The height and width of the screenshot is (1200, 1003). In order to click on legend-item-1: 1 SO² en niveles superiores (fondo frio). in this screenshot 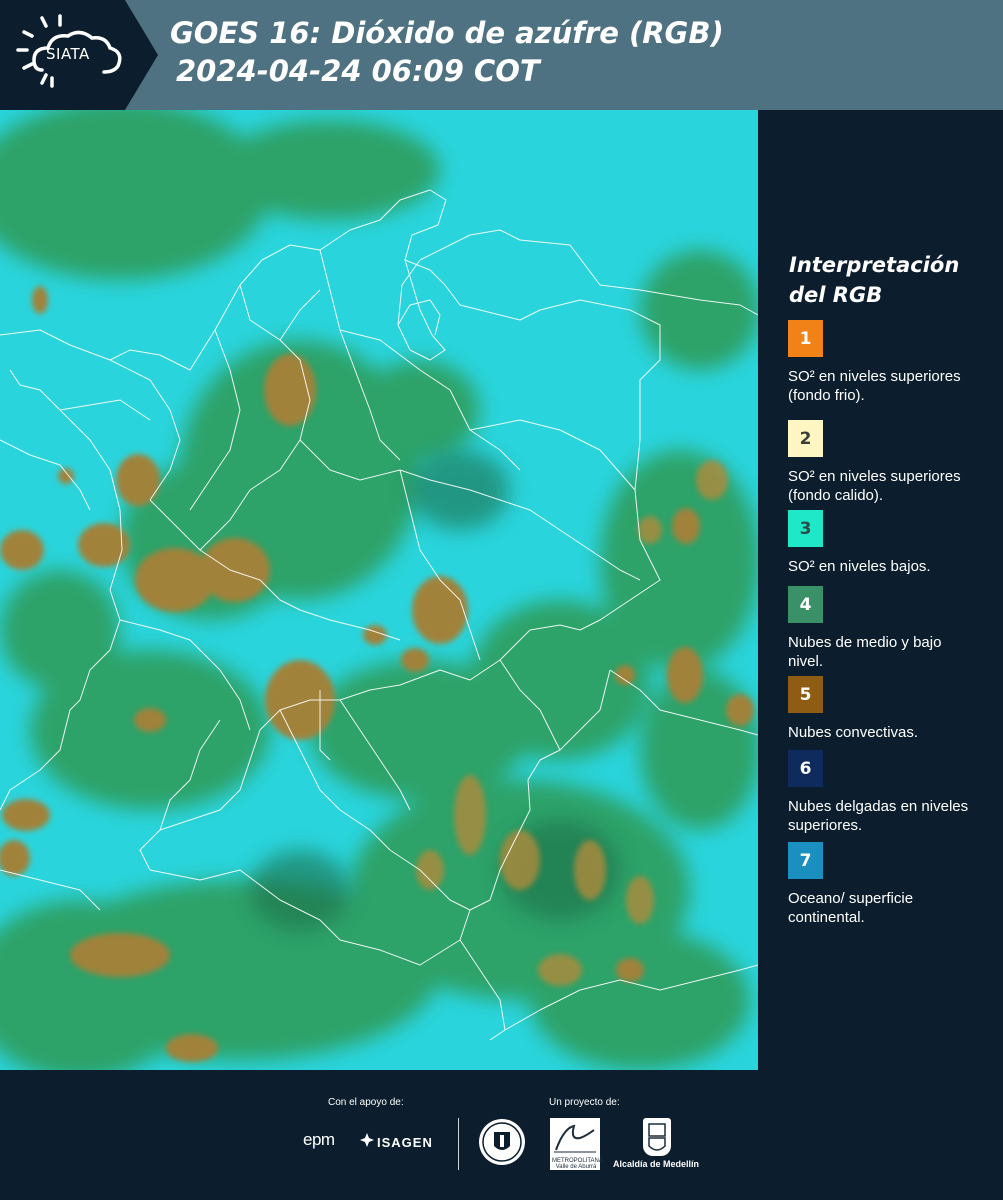, I will do `click(893, 362)`.